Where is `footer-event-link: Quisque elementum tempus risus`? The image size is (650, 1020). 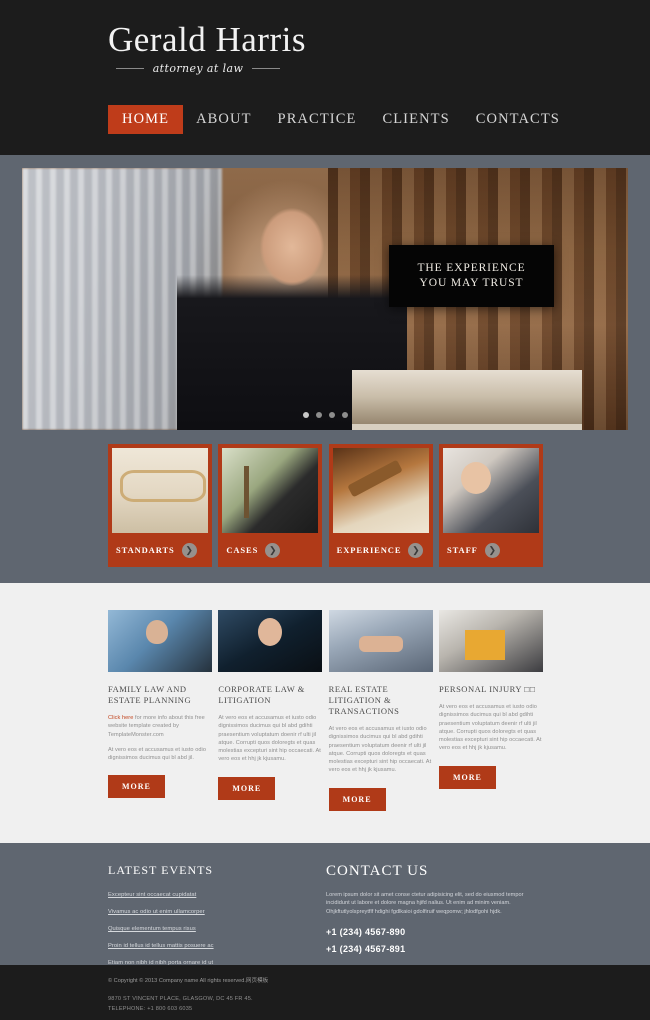 footer-event-link: Quisque elementum tempus risus is located at coordinates (217, 929).